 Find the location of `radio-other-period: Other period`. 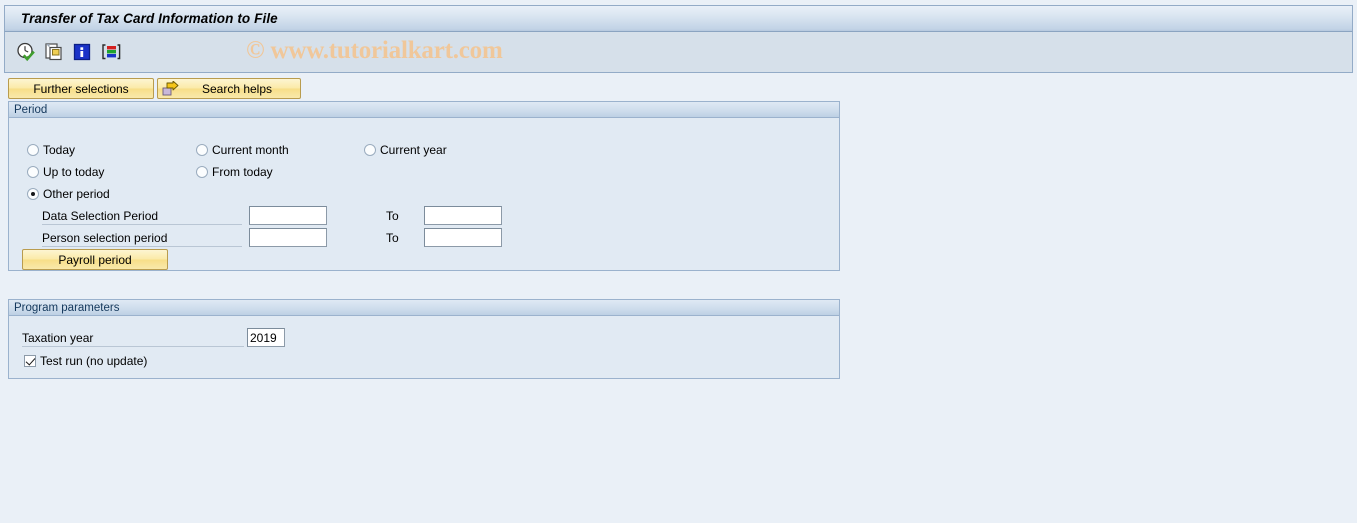

radio-other-period: Other period is located at coordinates (68, 194).